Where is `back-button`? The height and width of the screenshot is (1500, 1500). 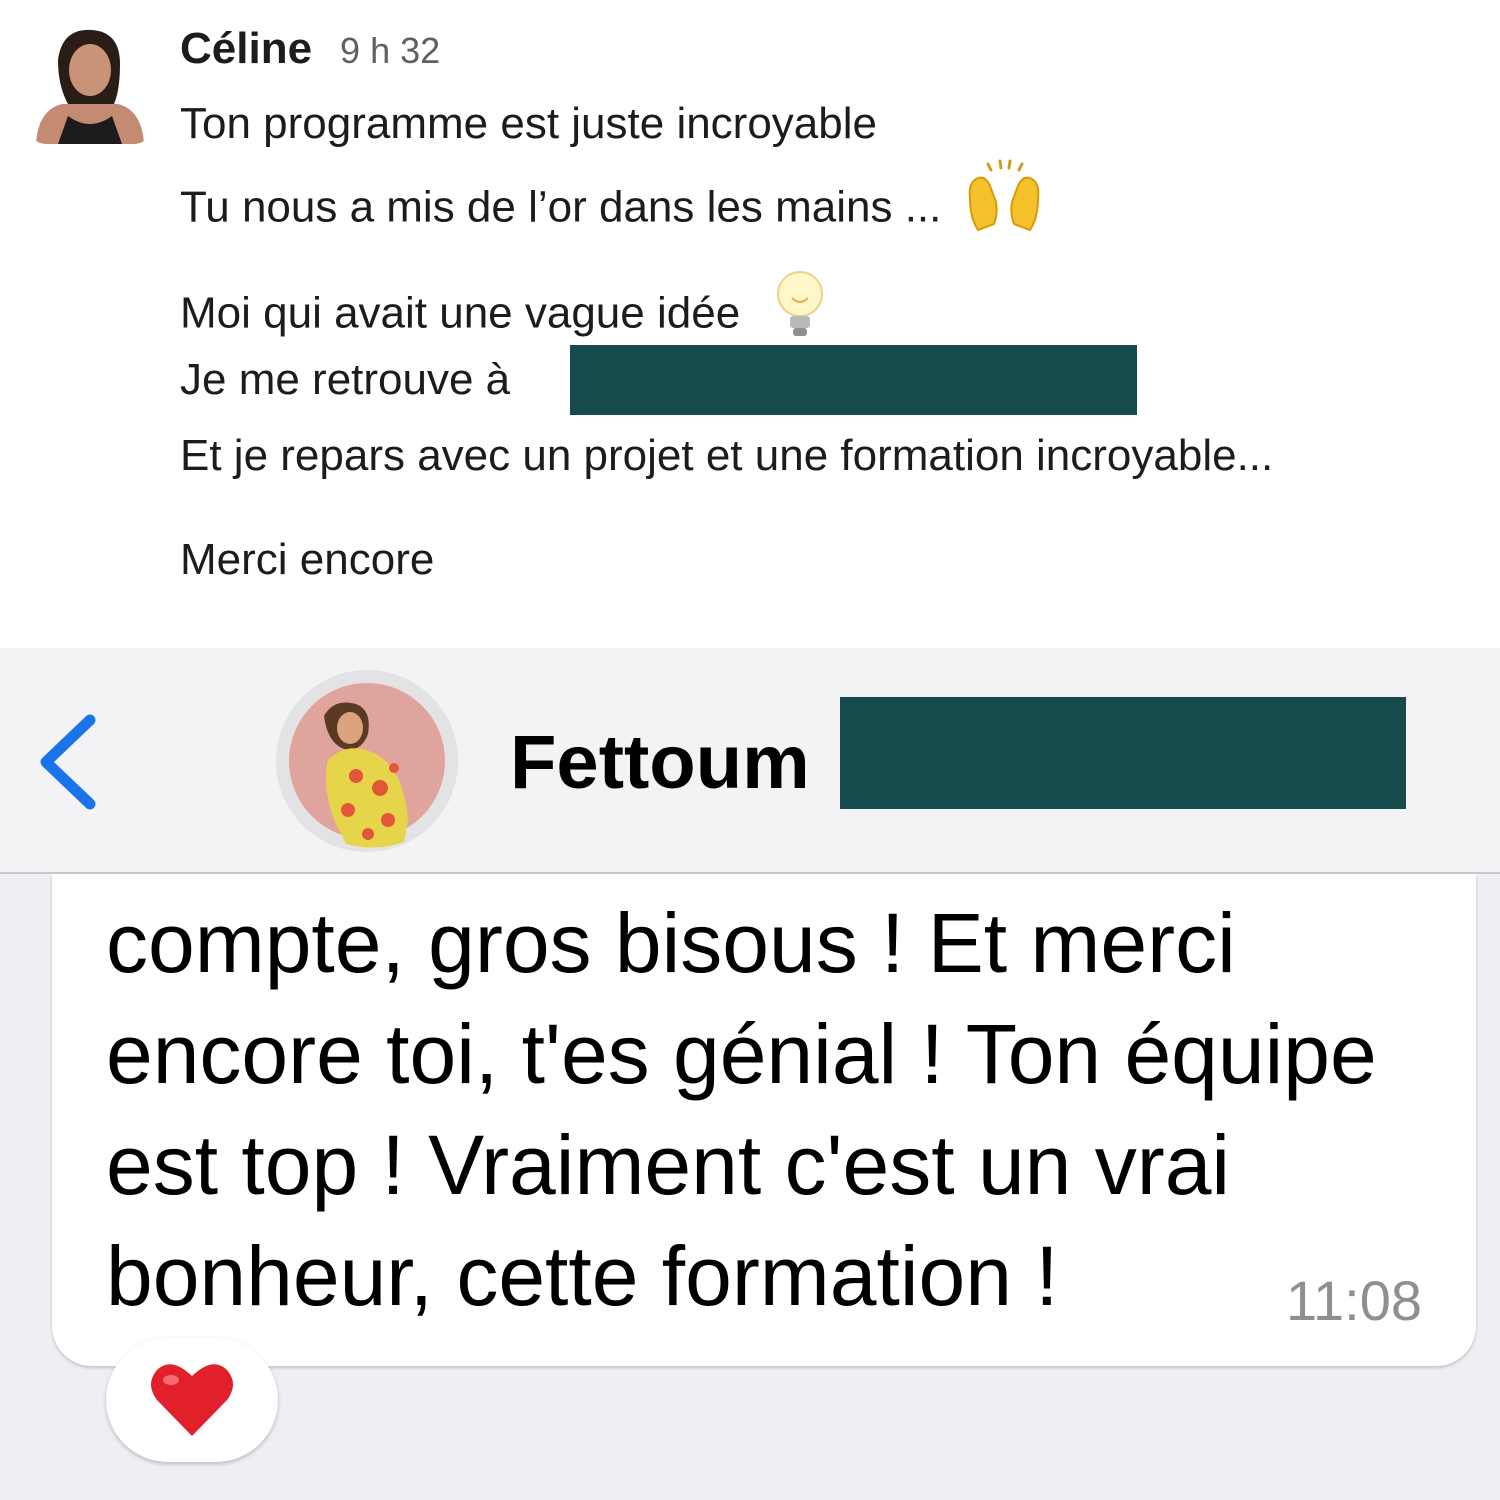 back-button is located at coordinates (69, 762).